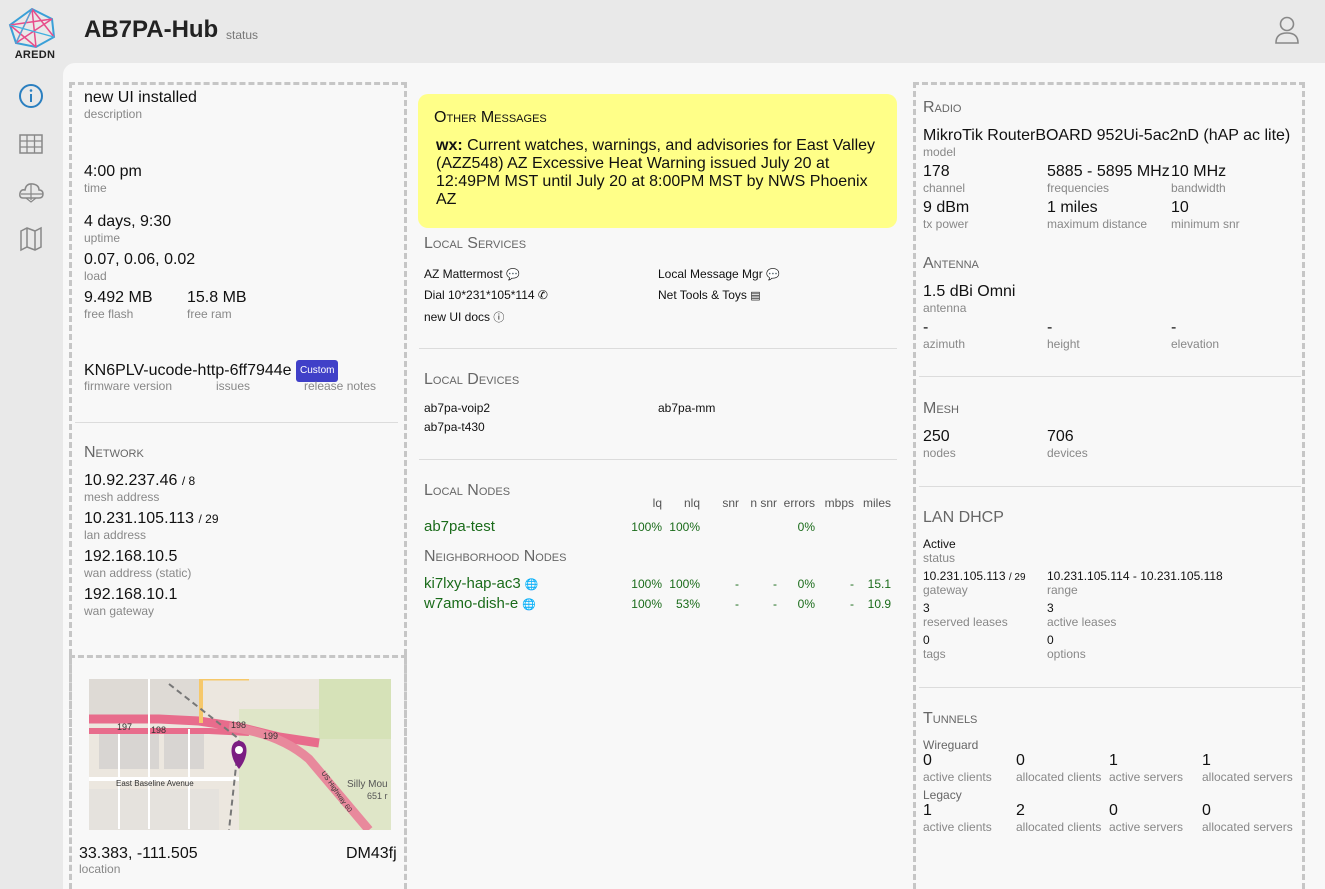 Image resolution: width=1325 pixels, height=889 pixels. Describe the element at coordinates (719, 274) in the screenshot. I see `service-link: Local Message Mgr 💬` at that location.